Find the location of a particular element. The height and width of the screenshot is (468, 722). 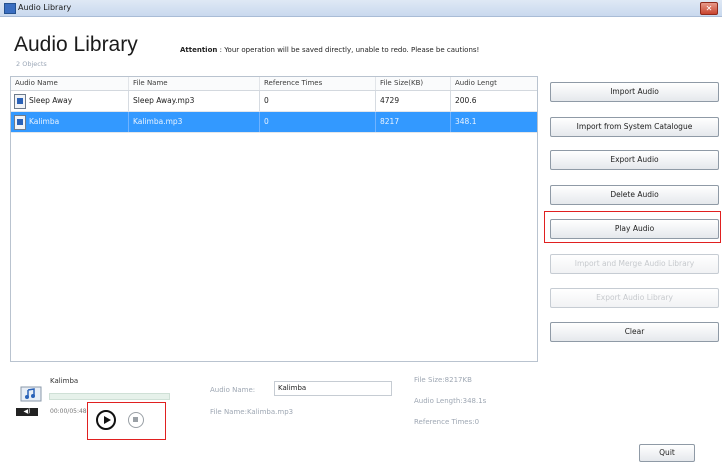

table-row: Sleep Away Sleep Away.mp3 0 4729 200.6 is located at coordinates (274, 101).